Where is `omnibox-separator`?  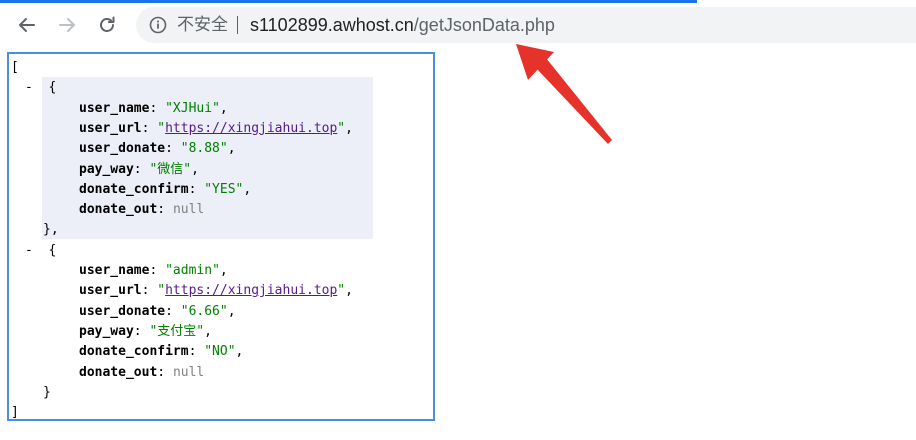
omnibox-separator is located at coordinates (237, 25).